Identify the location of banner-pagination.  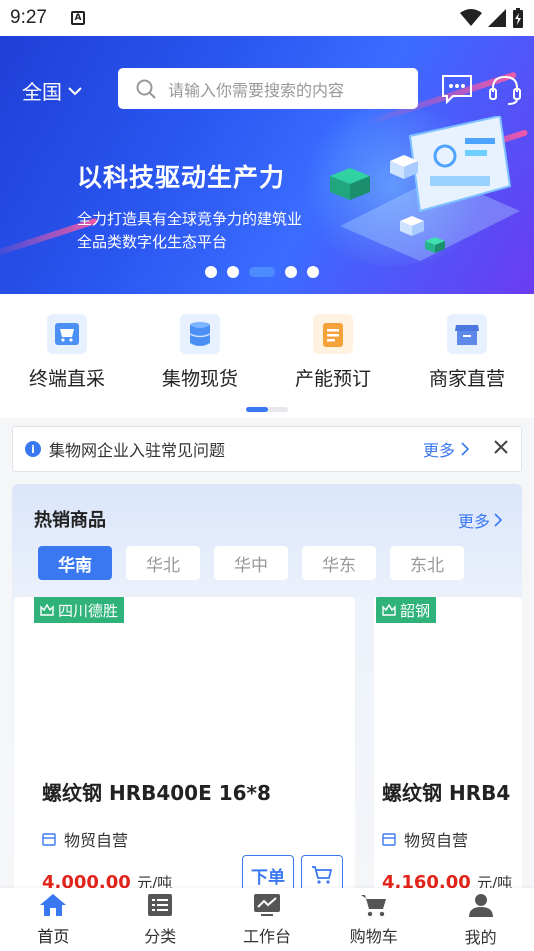
(262, 272).